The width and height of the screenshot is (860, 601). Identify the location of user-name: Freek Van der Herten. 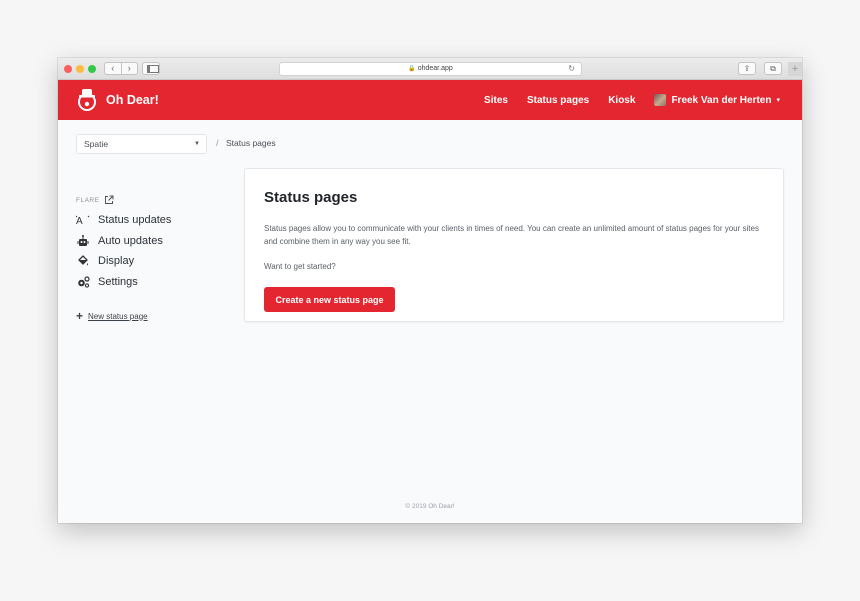
(721, 100).